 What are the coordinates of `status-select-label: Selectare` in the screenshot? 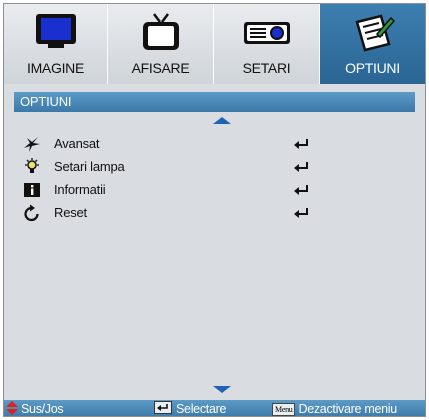 It's located at (201, 409).